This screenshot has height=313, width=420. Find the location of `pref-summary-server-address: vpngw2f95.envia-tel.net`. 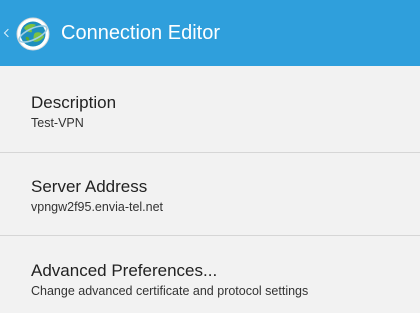

pref-summary-server-address: vpngw2f95.envia-tel.net is located at coordinates (97, 207).